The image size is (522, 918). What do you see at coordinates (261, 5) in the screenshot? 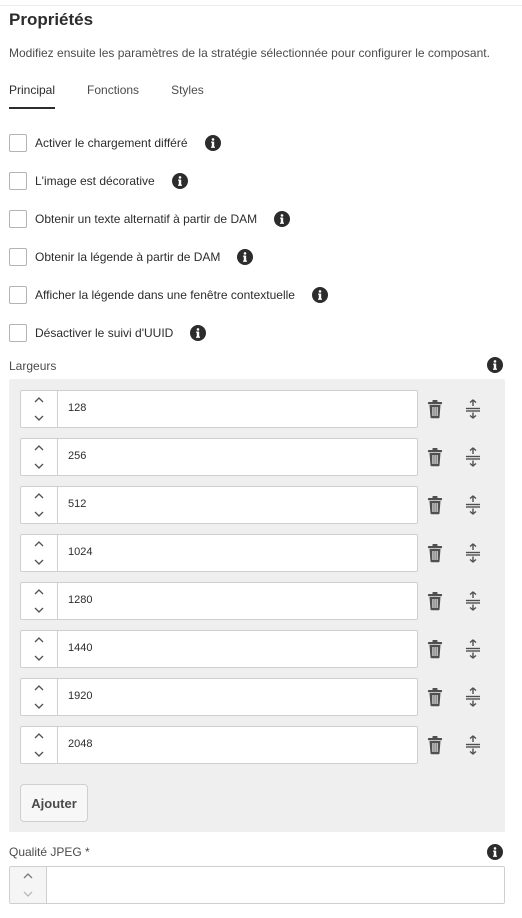
I see `top-divider` at bounding box center [261, 5].